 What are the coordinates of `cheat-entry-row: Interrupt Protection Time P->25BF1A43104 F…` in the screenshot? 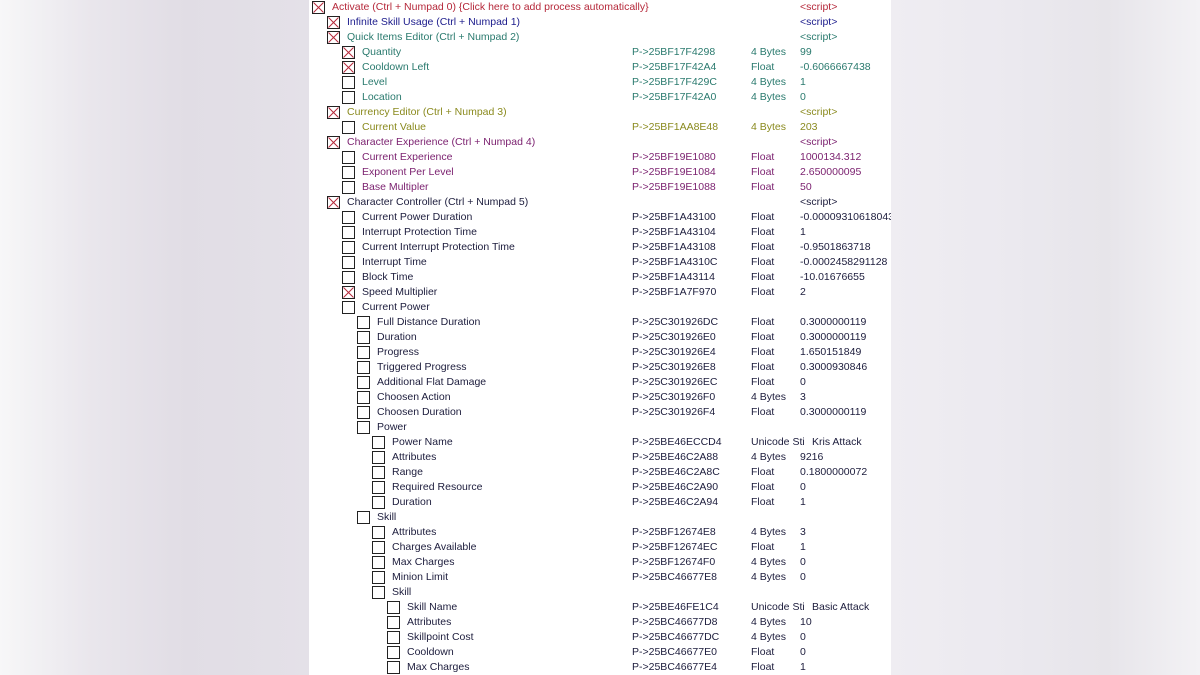 It's located at (600, 232).